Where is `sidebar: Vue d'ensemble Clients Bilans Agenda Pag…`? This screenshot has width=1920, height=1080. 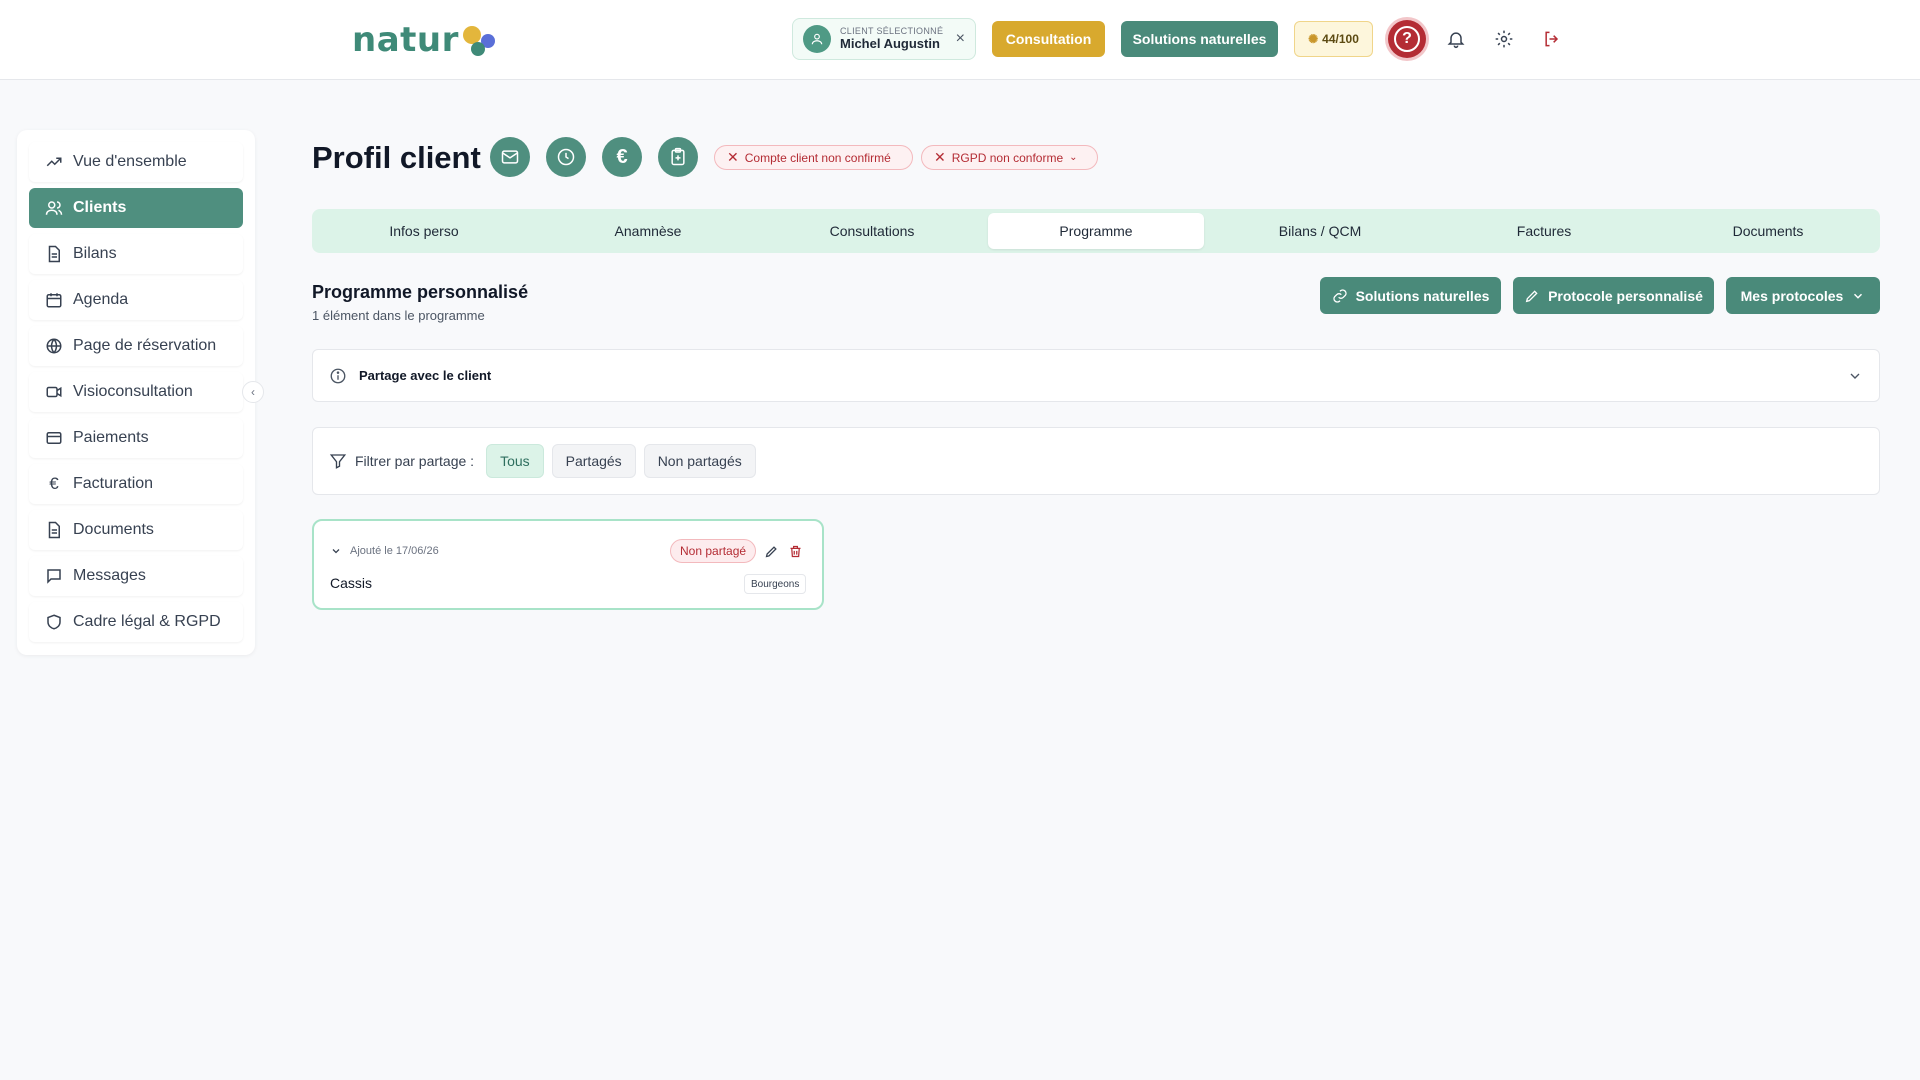 sidebar: Vue d'ensemble Clients Bilans Agenda Pag… is located at coordinates (136, 392).